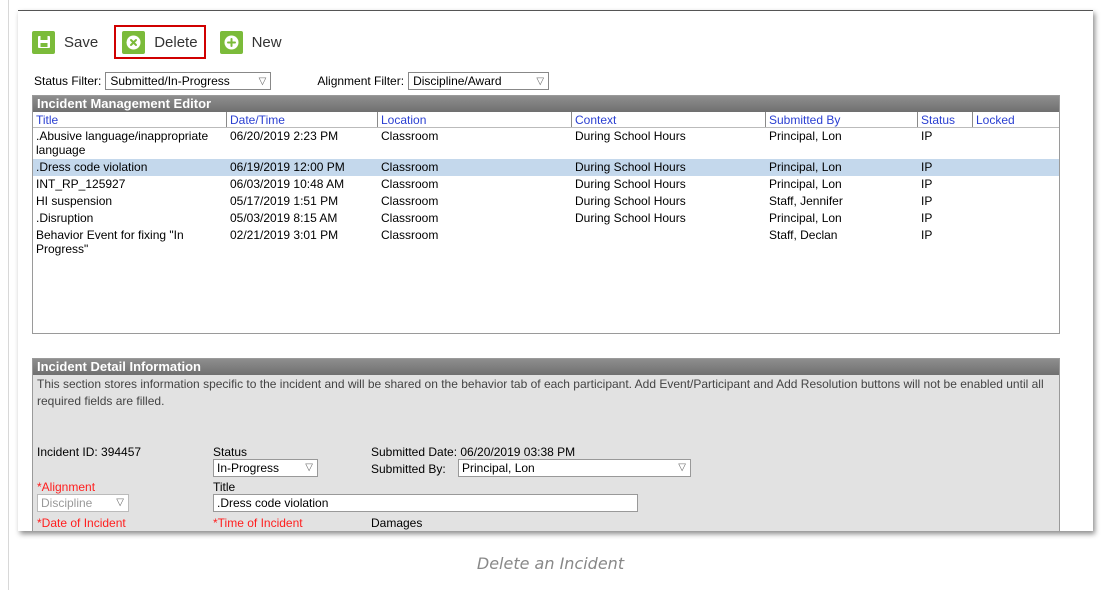 The image size is (1101, 590). What do you see at coordinates (1016, 119) in the screenshot?
I see `column-header-locked: Locked` at bounding box center [1016, 119].